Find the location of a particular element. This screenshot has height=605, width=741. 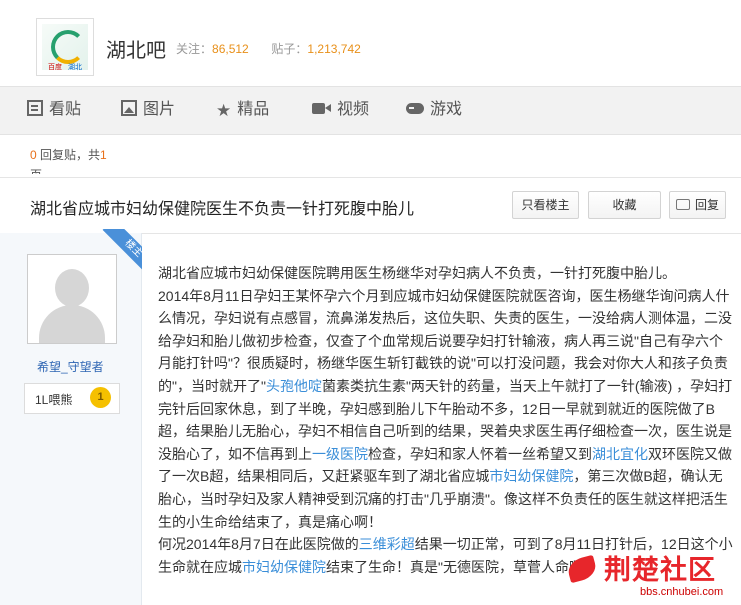

only-op-button: 只看楼主 is located at coordinates (545, 205).